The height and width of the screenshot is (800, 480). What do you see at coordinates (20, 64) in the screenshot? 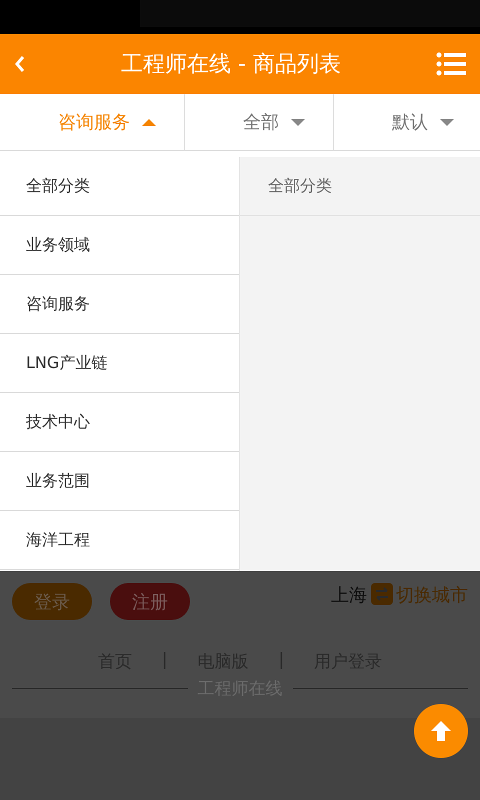
I see `back-icon` at bounding box center [20, 64].